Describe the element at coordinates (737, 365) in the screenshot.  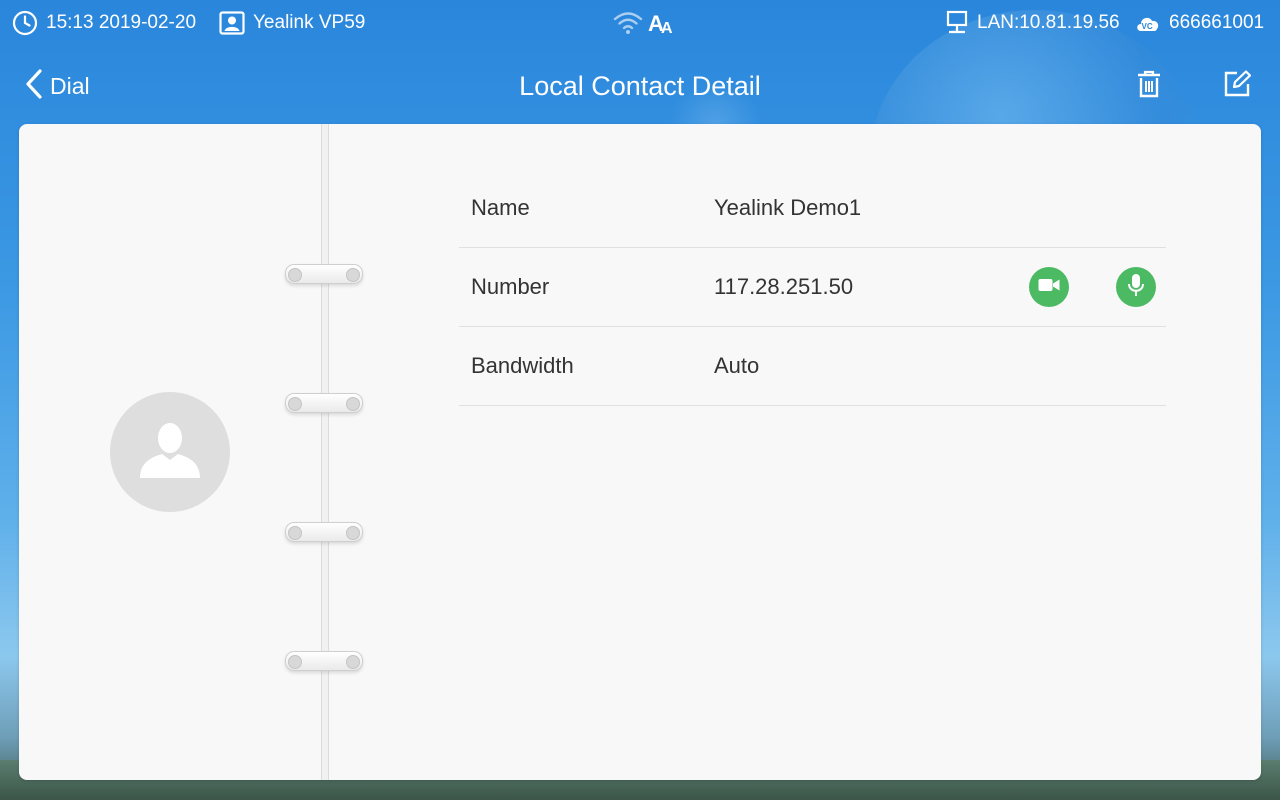
I see `field-value: Auto` at that location.